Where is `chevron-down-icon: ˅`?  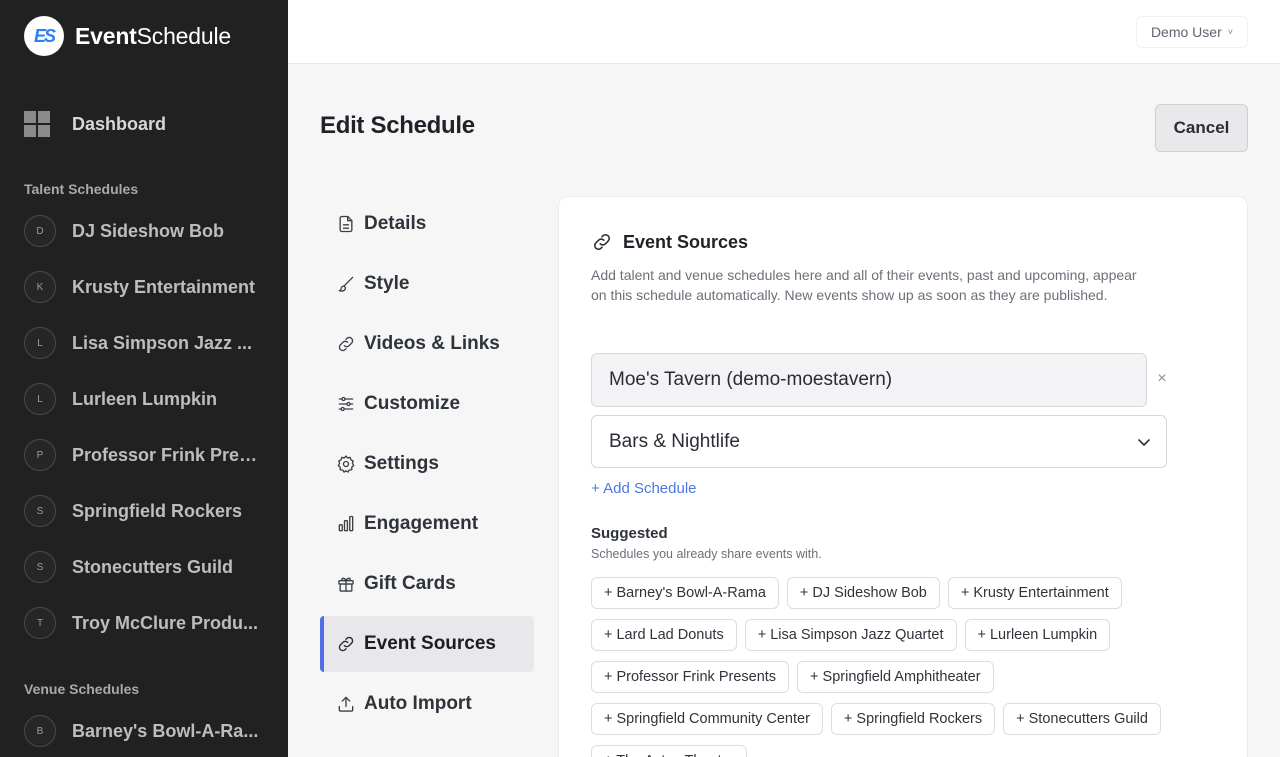 chevron-down-icon: ˅ is located at coordinates (1230, 32).